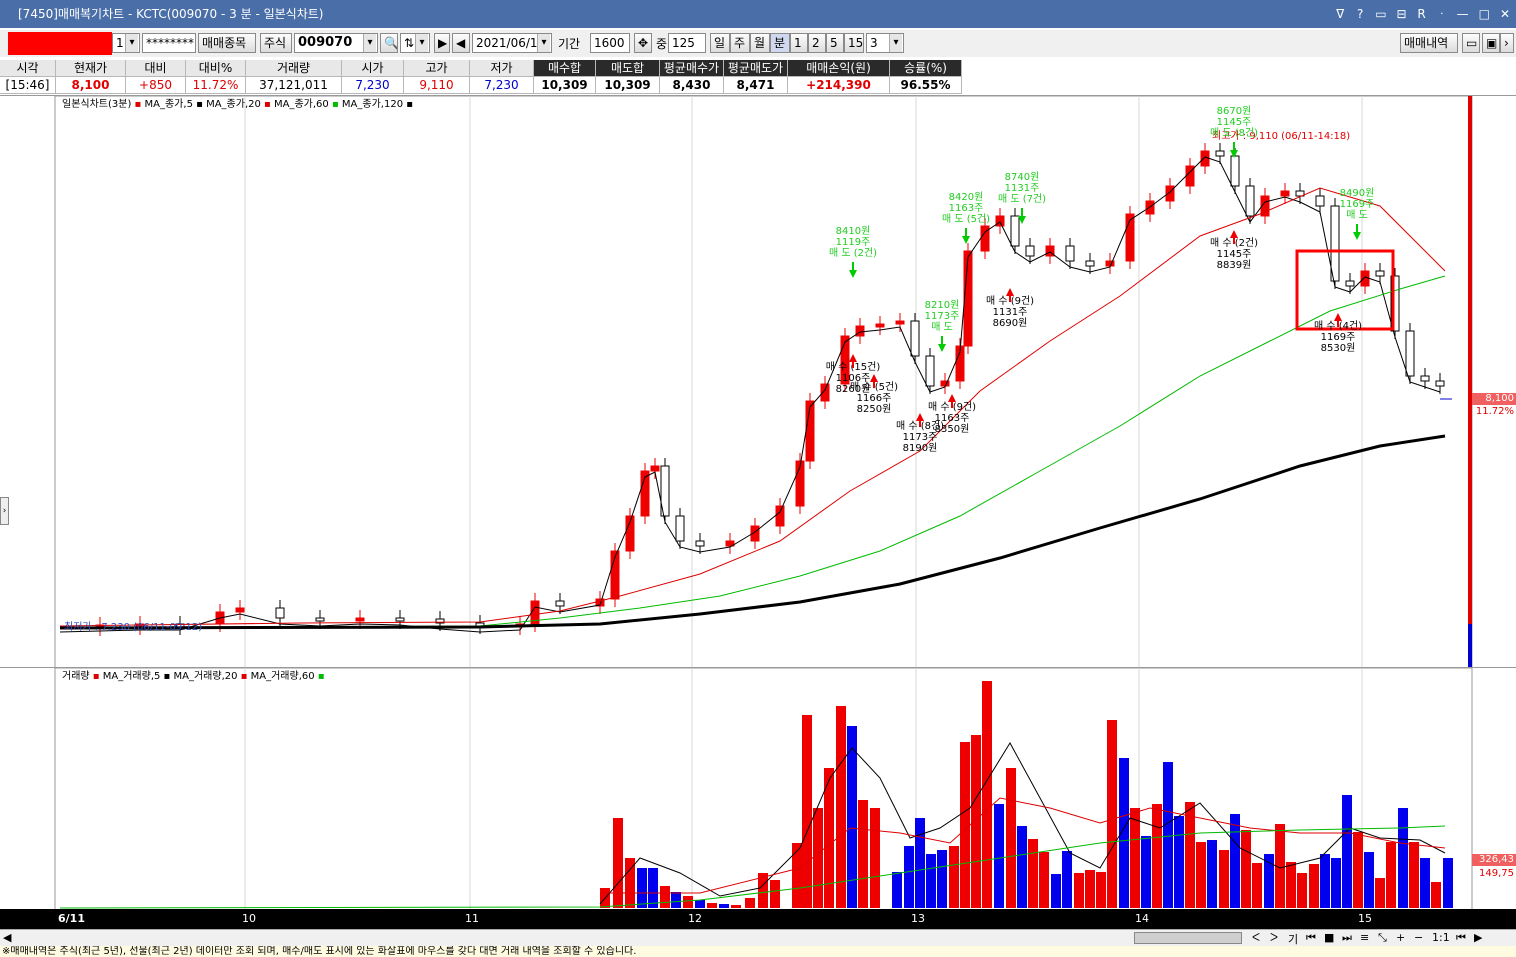 This screenshot has height=957, width=1516. What do you see at coordinates (1311, 938) in the screenshot?
I see `scroll-tool-3-icon: ⏮` at bounding box center [1311, 938].